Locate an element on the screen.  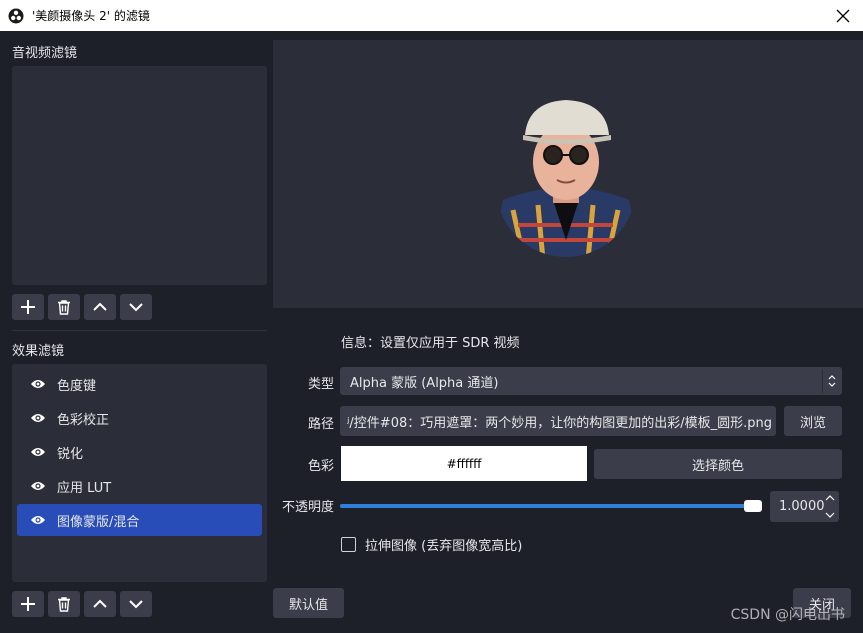
remove-effect-filter-button is located at coordinates (64, 604).